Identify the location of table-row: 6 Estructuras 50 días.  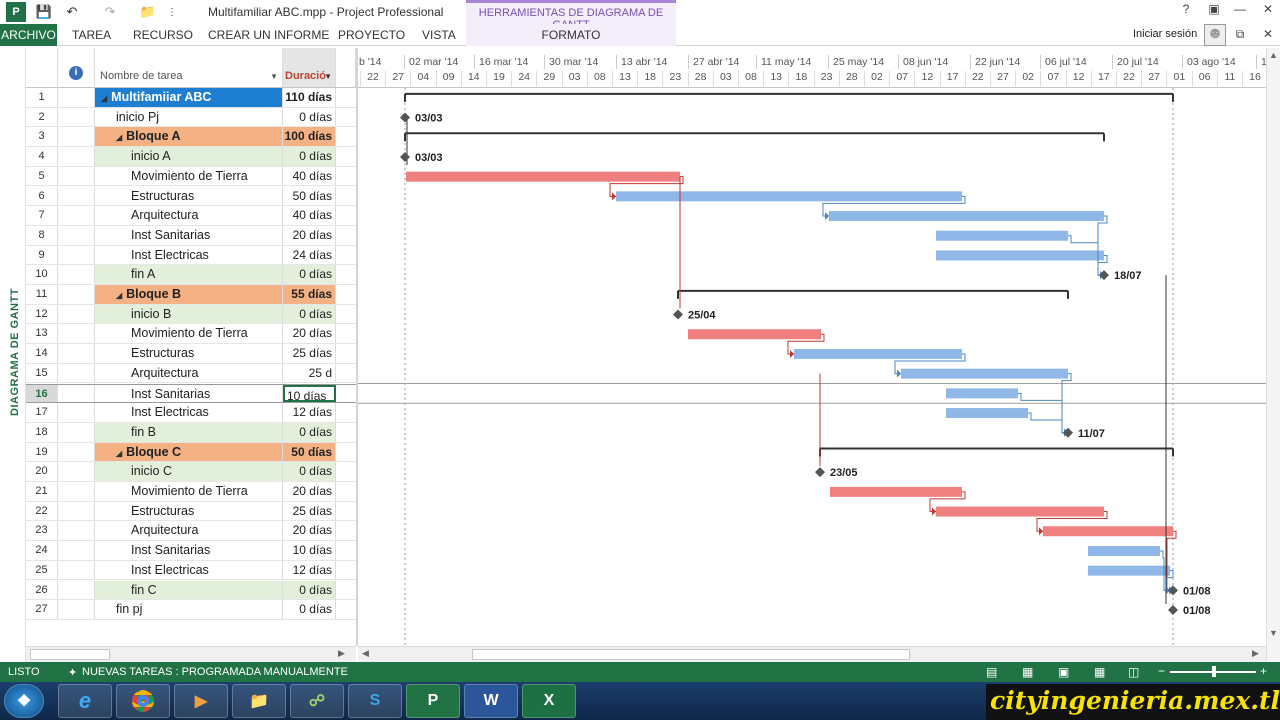
(191, 196).